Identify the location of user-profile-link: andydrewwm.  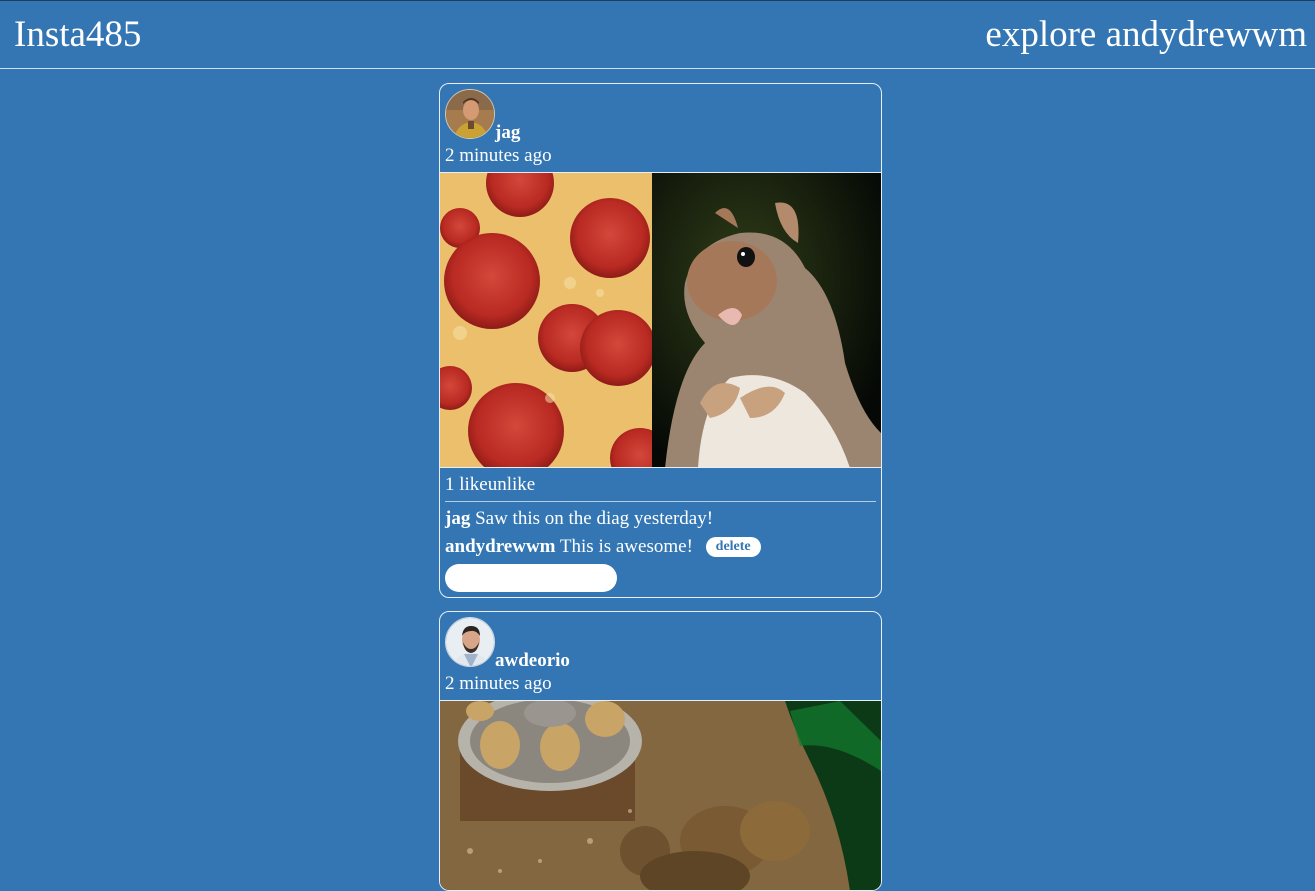
(1206, 34).